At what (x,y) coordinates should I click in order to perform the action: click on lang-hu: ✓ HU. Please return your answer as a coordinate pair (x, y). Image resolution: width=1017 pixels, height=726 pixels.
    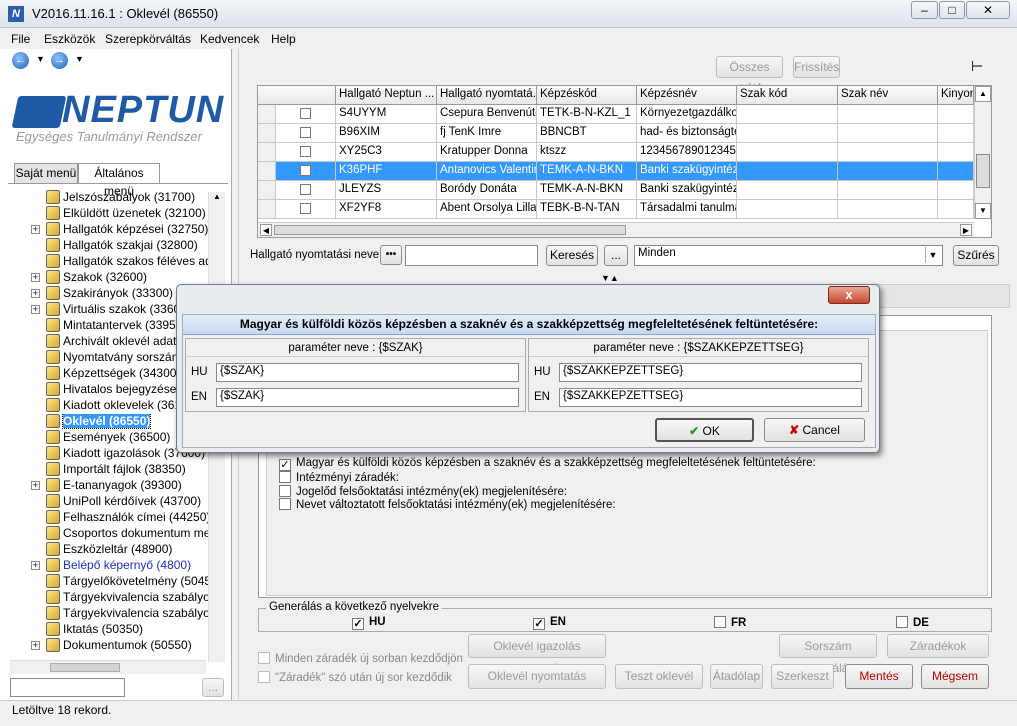
    Looking at the image, I should click on (369, 623).